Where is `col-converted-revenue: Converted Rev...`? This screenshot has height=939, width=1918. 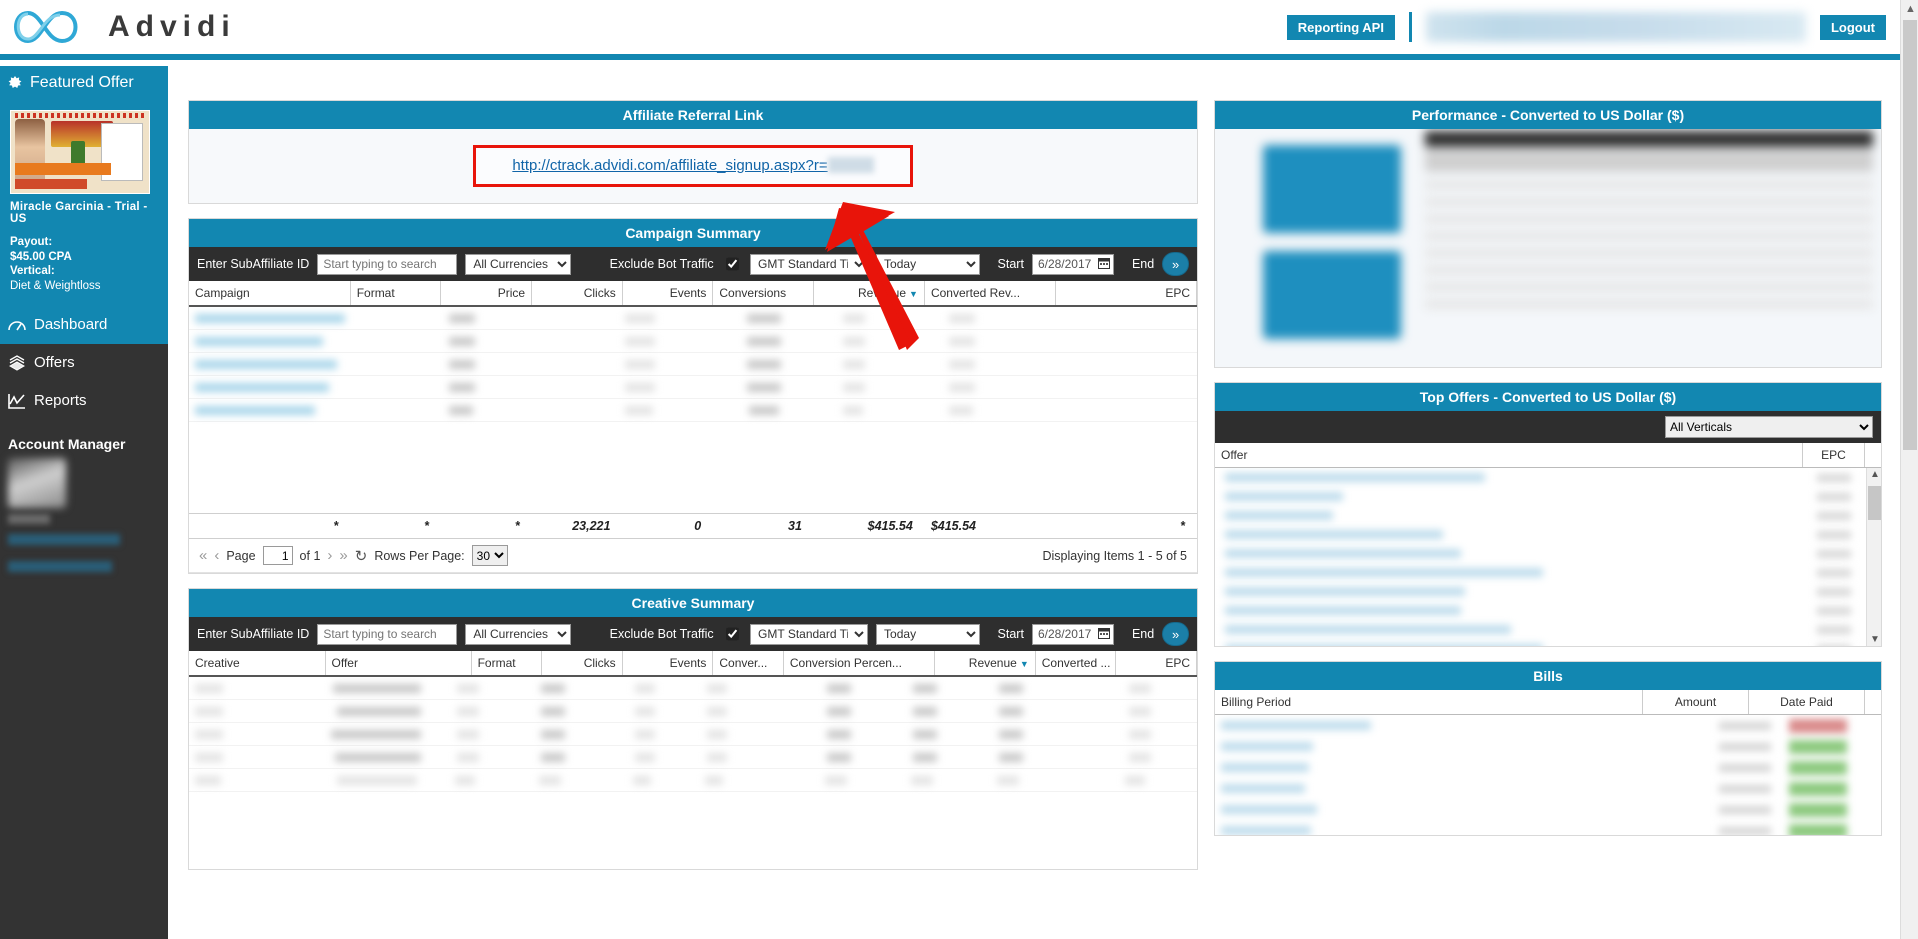
col-converted-revenue: Converted Rev... is located at coordinates (990, 294).